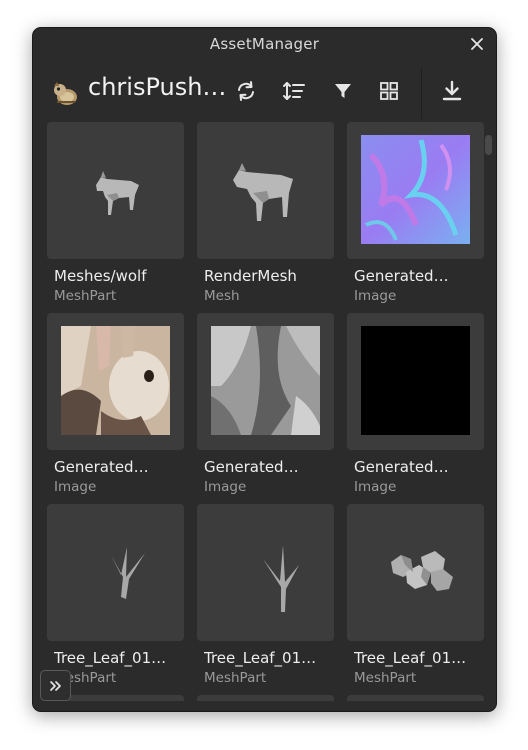 The image size is (528, 750). I want to click on grid-view-button, so click(389, 91).